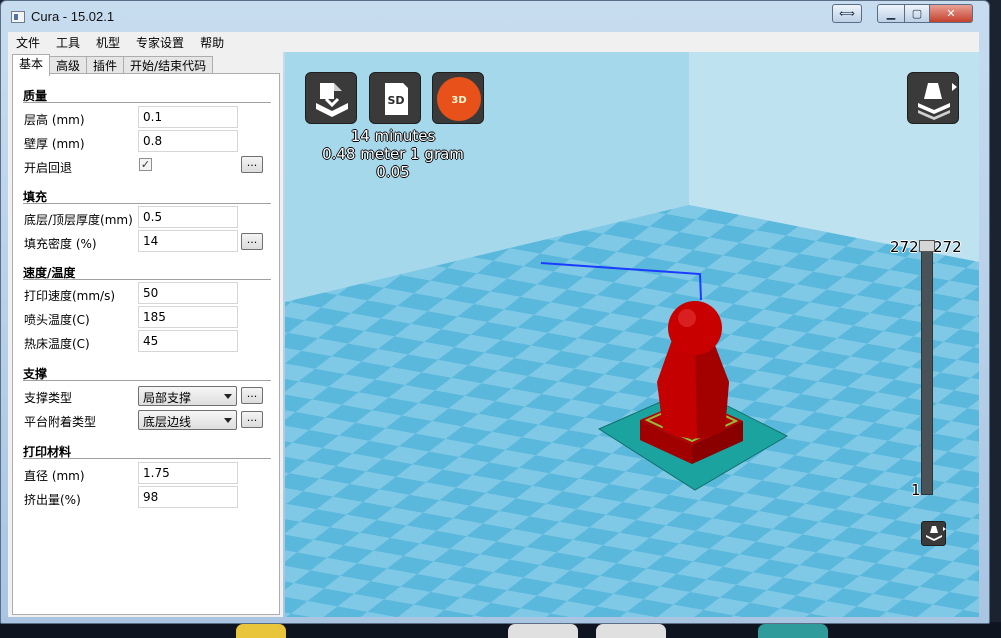  Describe the element at coordinates (847, 13) in the screenshot. I see `back-icon: ⟺` at that location.